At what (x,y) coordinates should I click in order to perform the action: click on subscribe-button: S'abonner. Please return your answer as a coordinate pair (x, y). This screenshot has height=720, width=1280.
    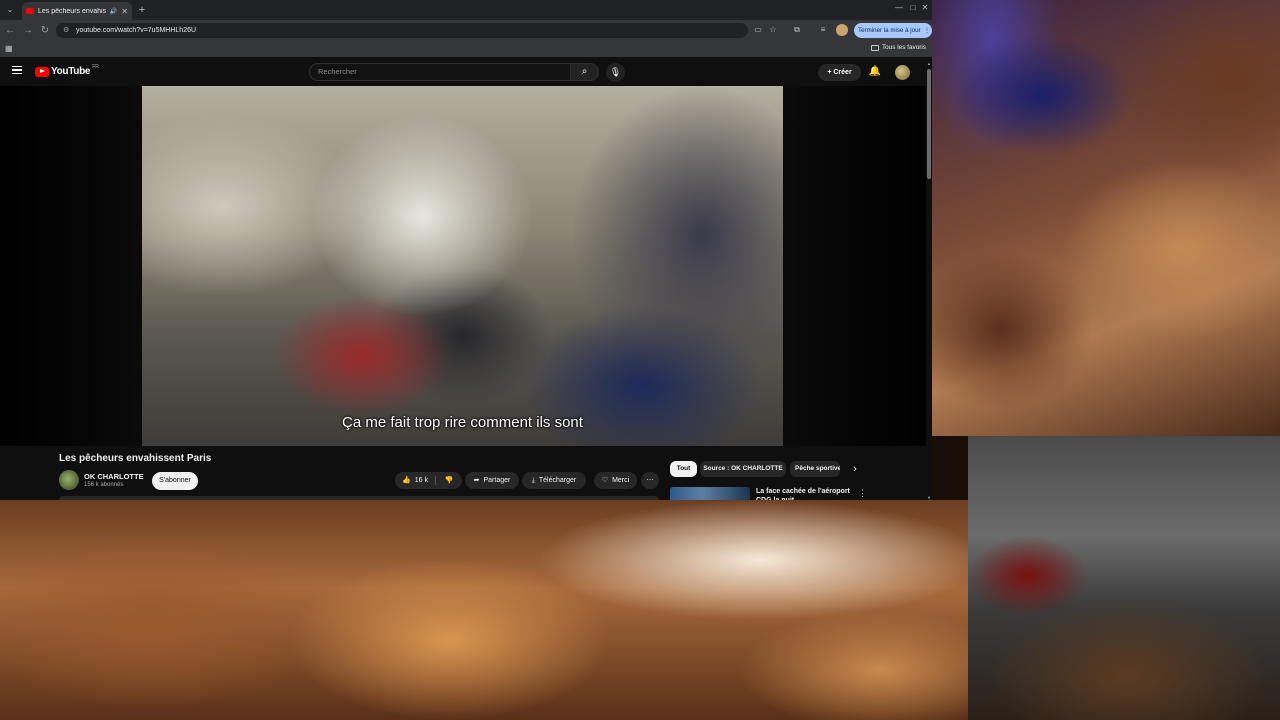
    Looking at the image, I should click on (175, 481).